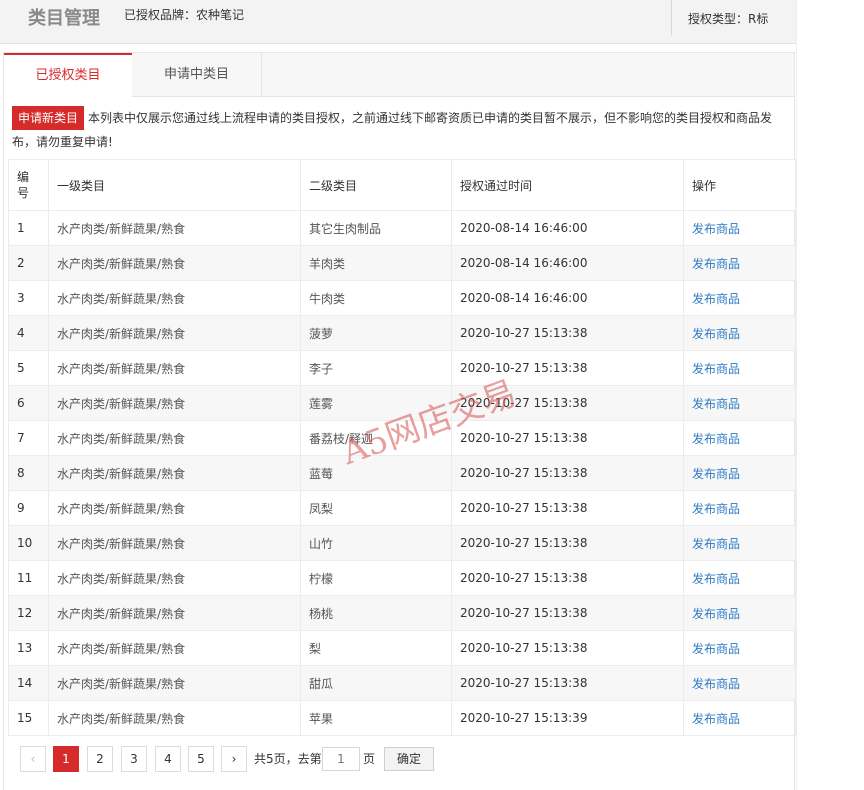 This screenshot has width=864, height=790. I want to click on row-id-cell: 5, so click(28, 368).